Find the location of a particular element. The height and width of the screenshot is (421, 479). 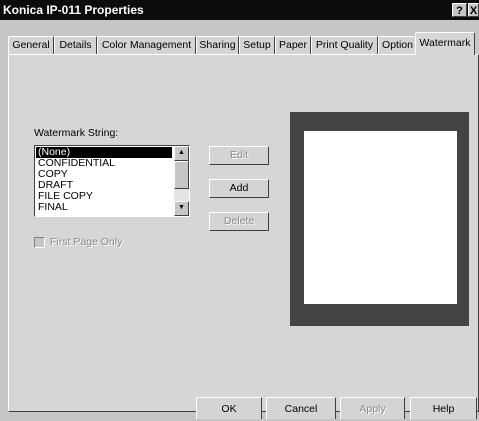

delete-button: Delete is located at coordinates (239, 221).